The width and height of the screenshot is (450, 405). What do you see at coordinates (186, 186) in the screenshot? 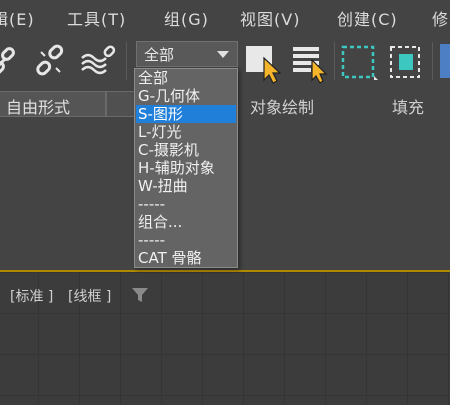
I see `dropdown-option-warps: W-扭曲` at bounding box center [186, 186].